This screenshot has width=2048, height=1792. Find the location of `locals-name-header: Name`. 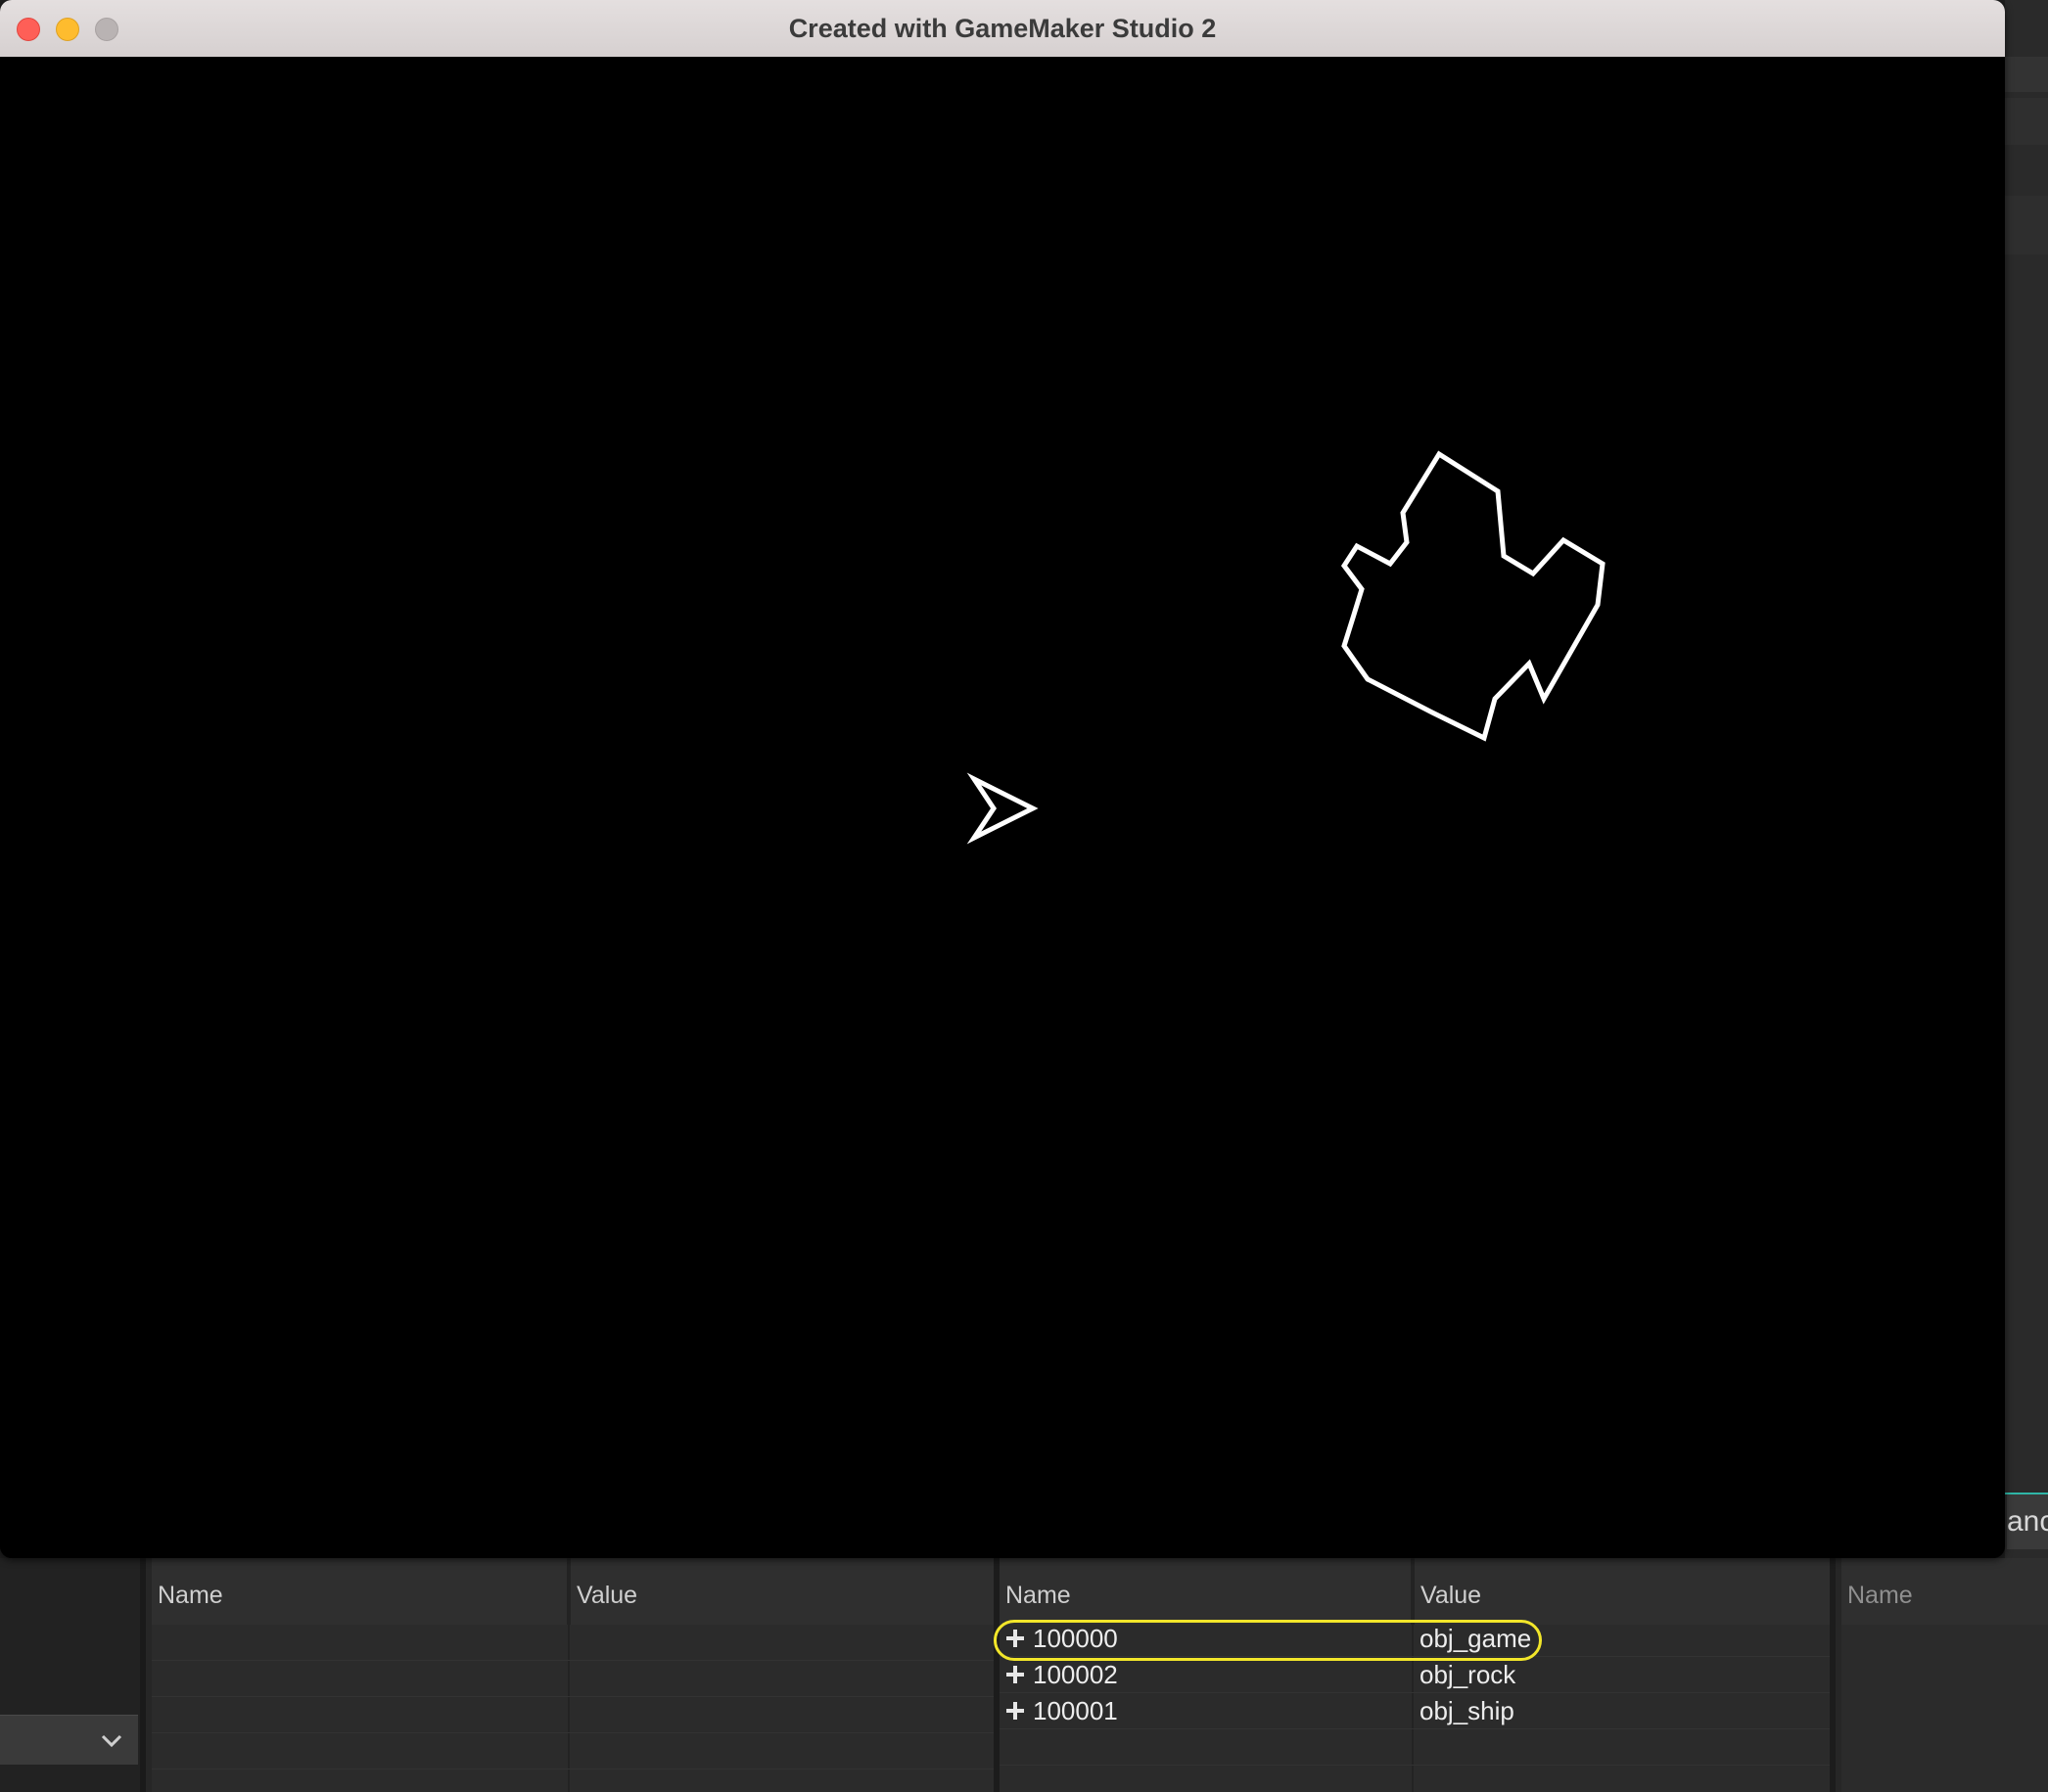

locals-name-header: Name is located at coordinates (359, 1591).